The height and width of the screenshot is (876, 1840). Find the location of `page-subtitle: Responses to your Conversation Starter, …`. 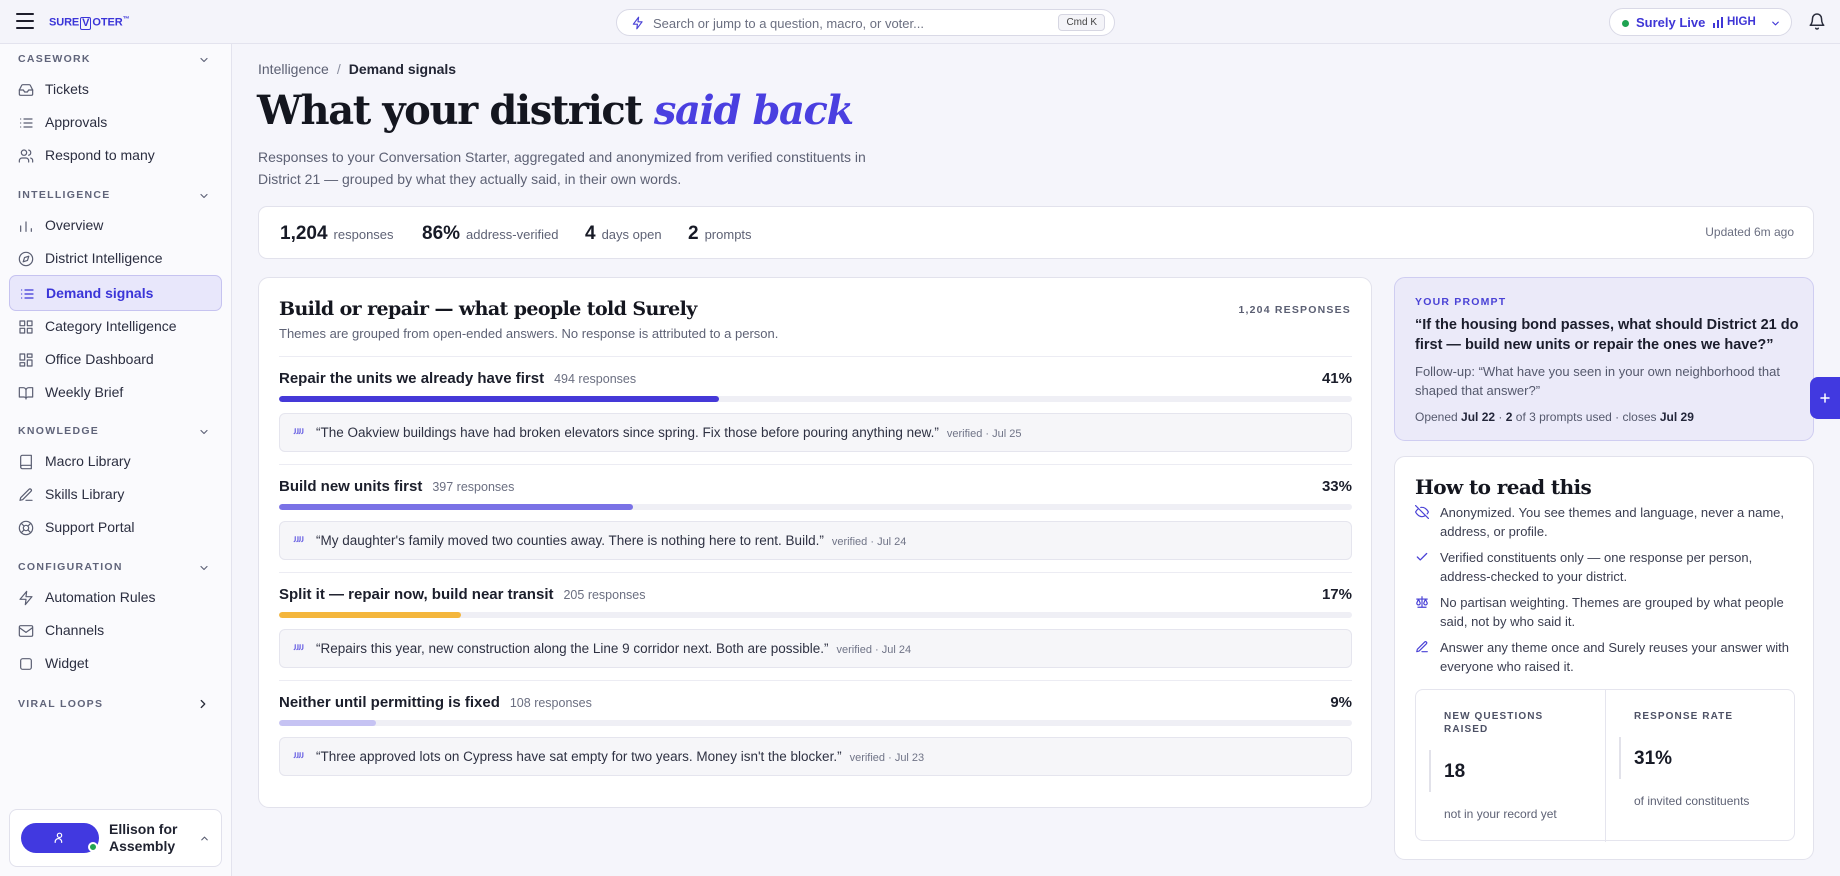

page-subtitle: Responses to your Conversation Starter, … is located at coordinates (562, 168).